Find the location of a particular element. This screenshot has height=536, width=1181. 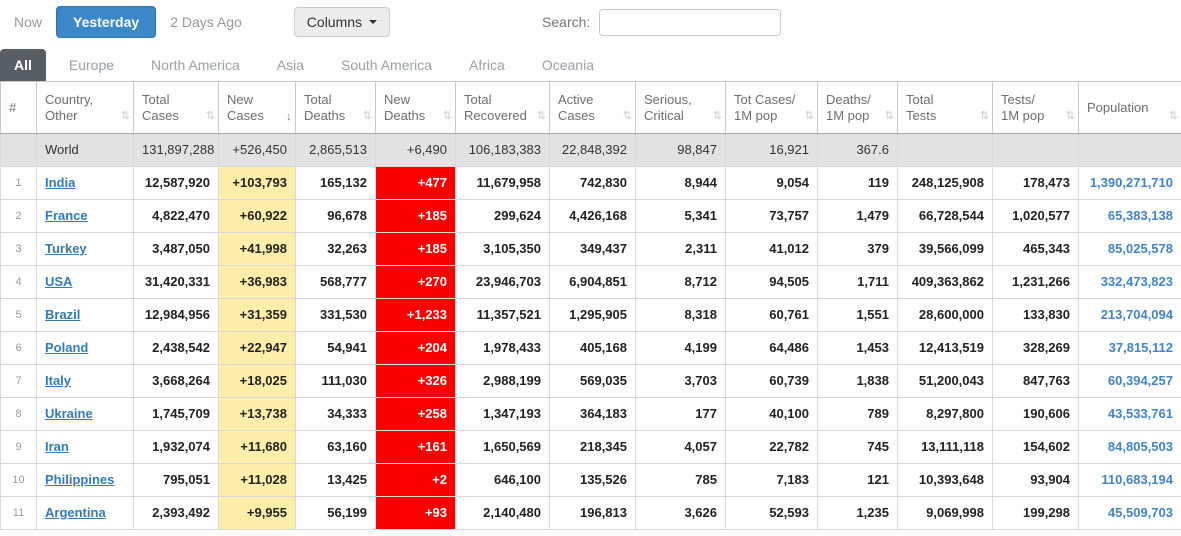

population-link: 85,025,578 is located at coordinates (1140, 248).